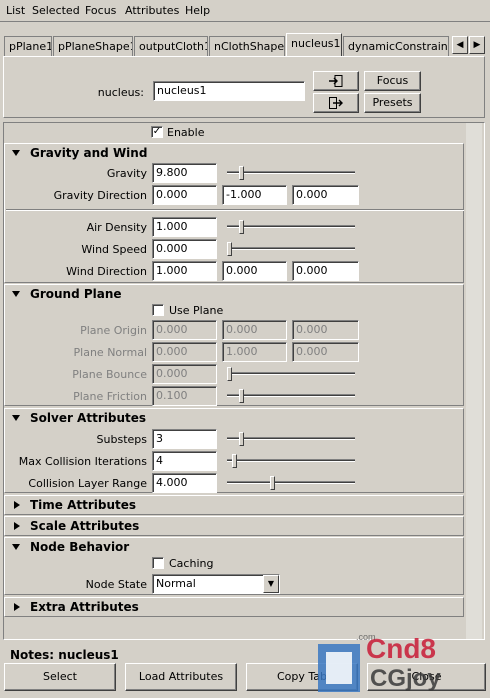 This screenshot has width=490, height=698. What do you see at coordinates (60, 677) in the screenshot?
I see `select-button: Select` at bounding box center [60, 677].